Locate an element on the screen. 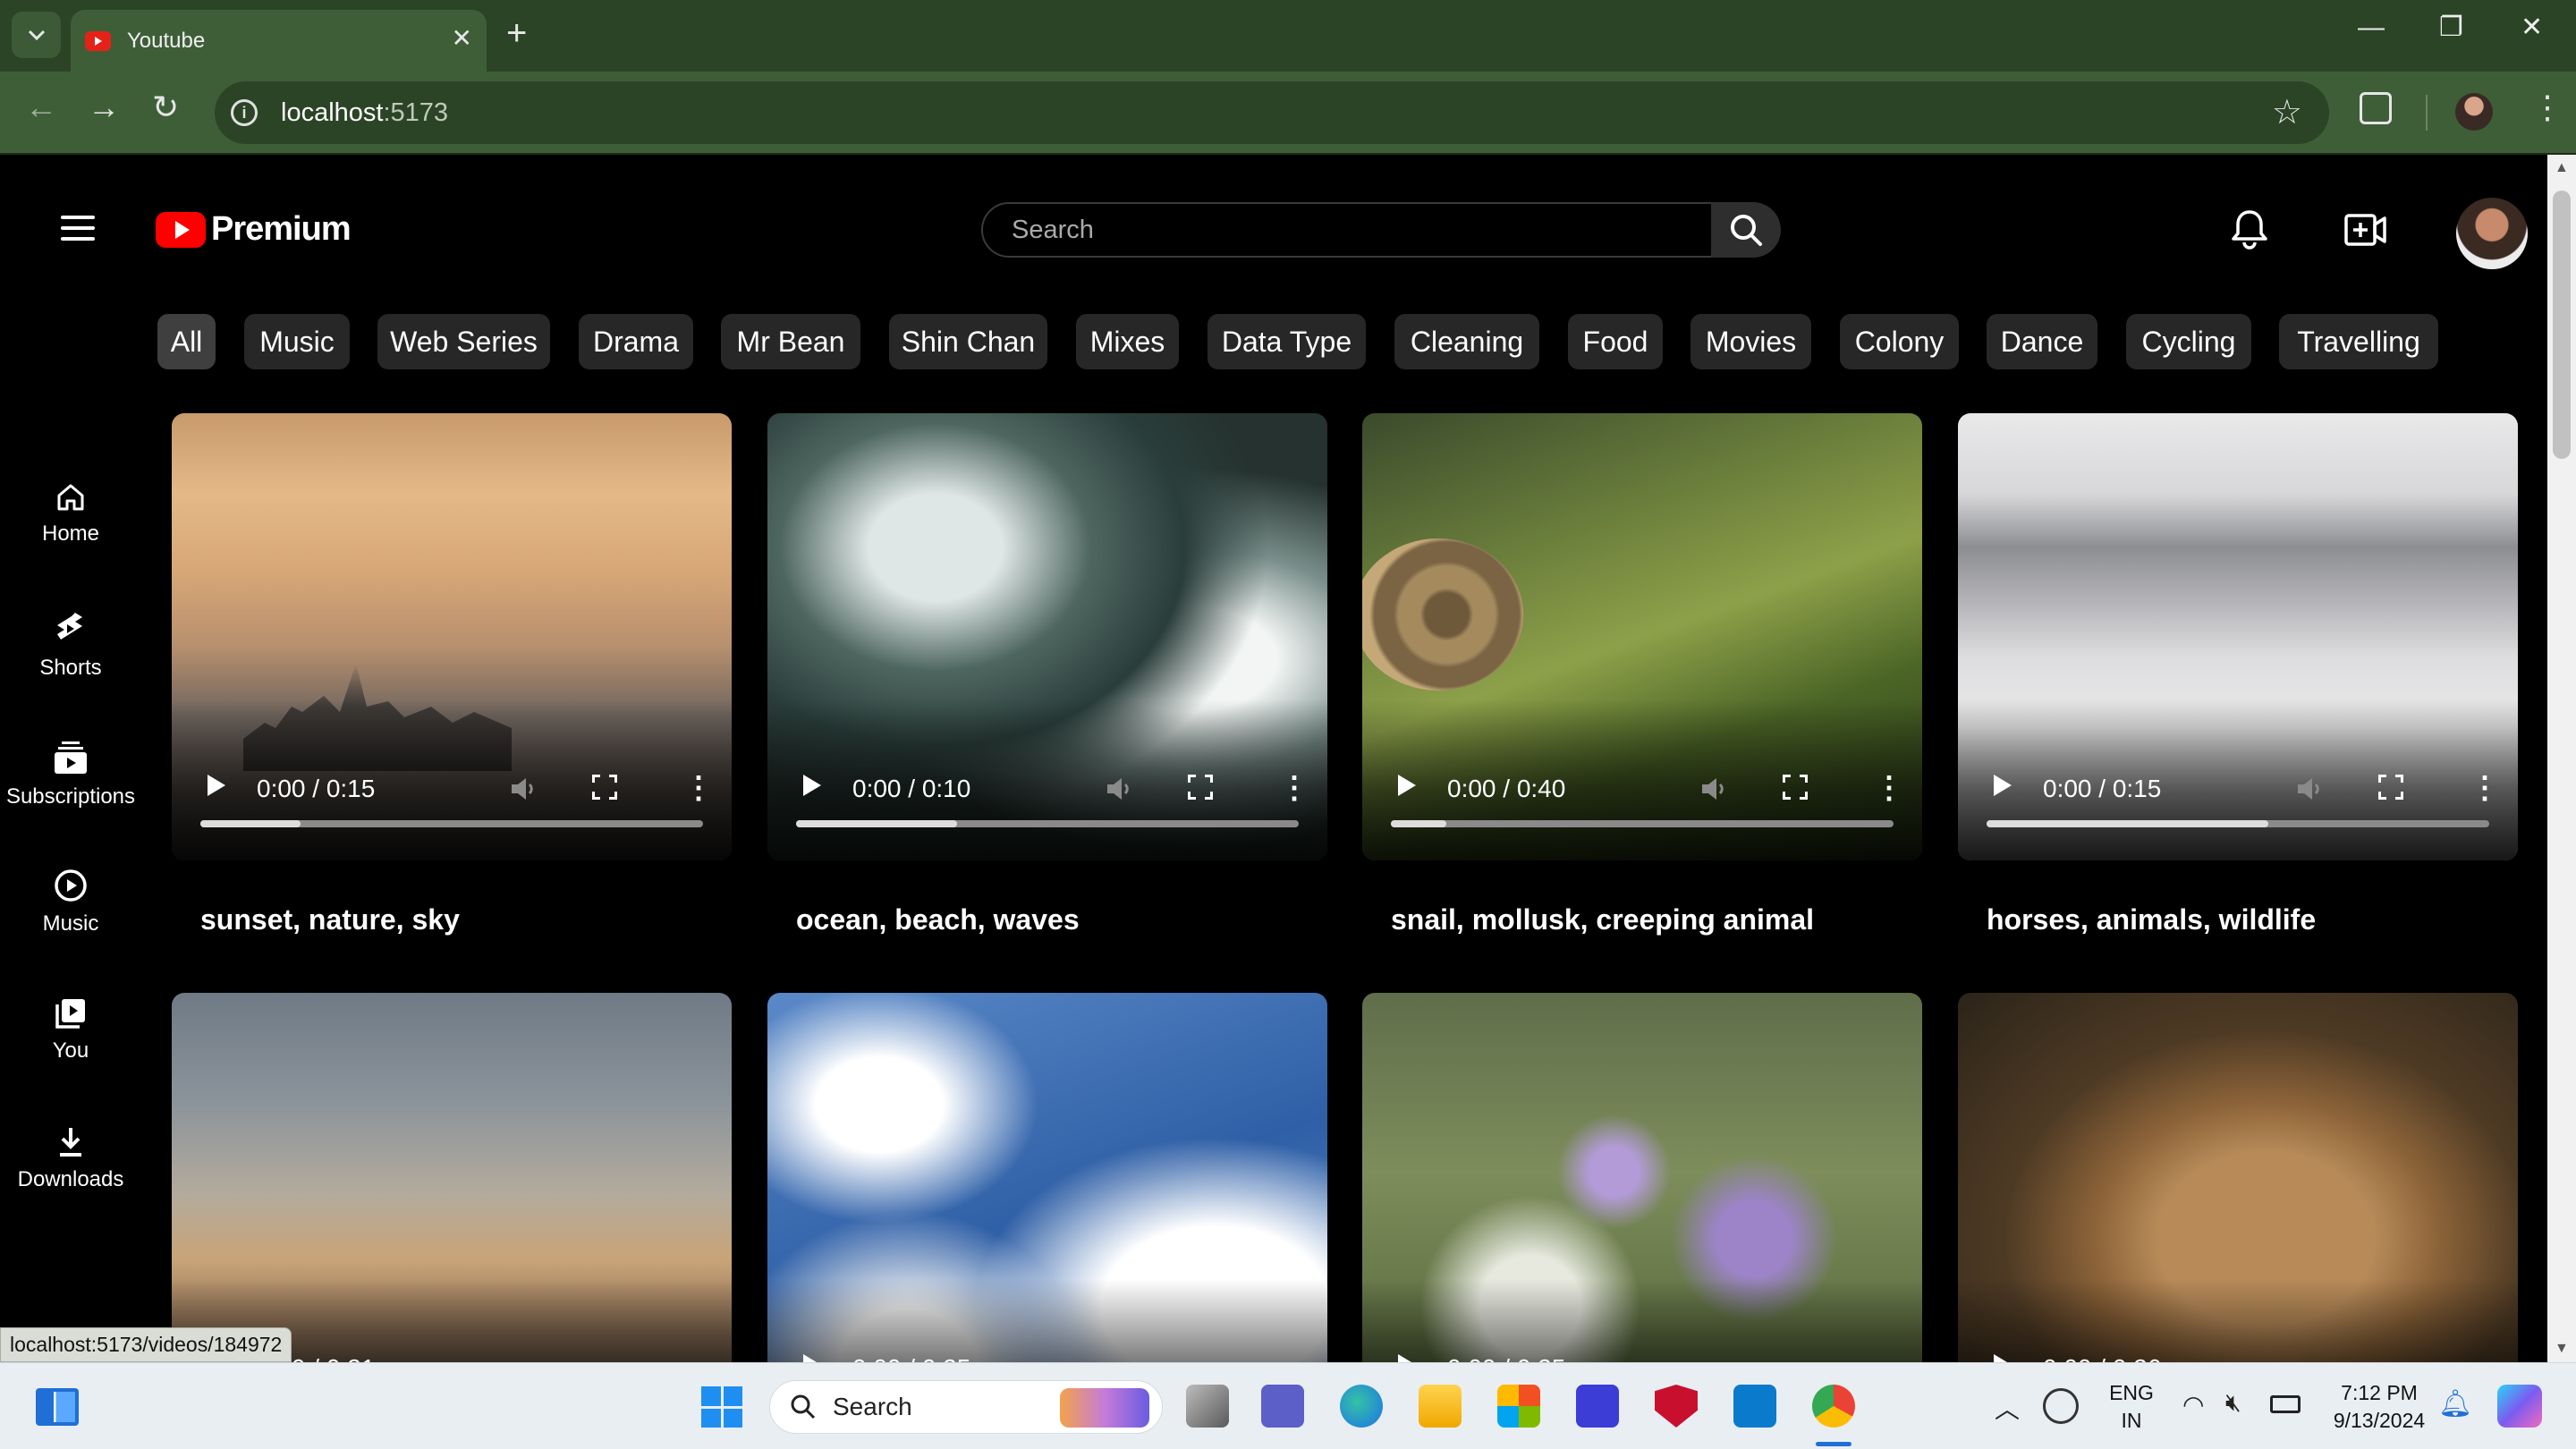  browser-tab-youtube: Youtube ✕ is located at coordinates (279, 41).